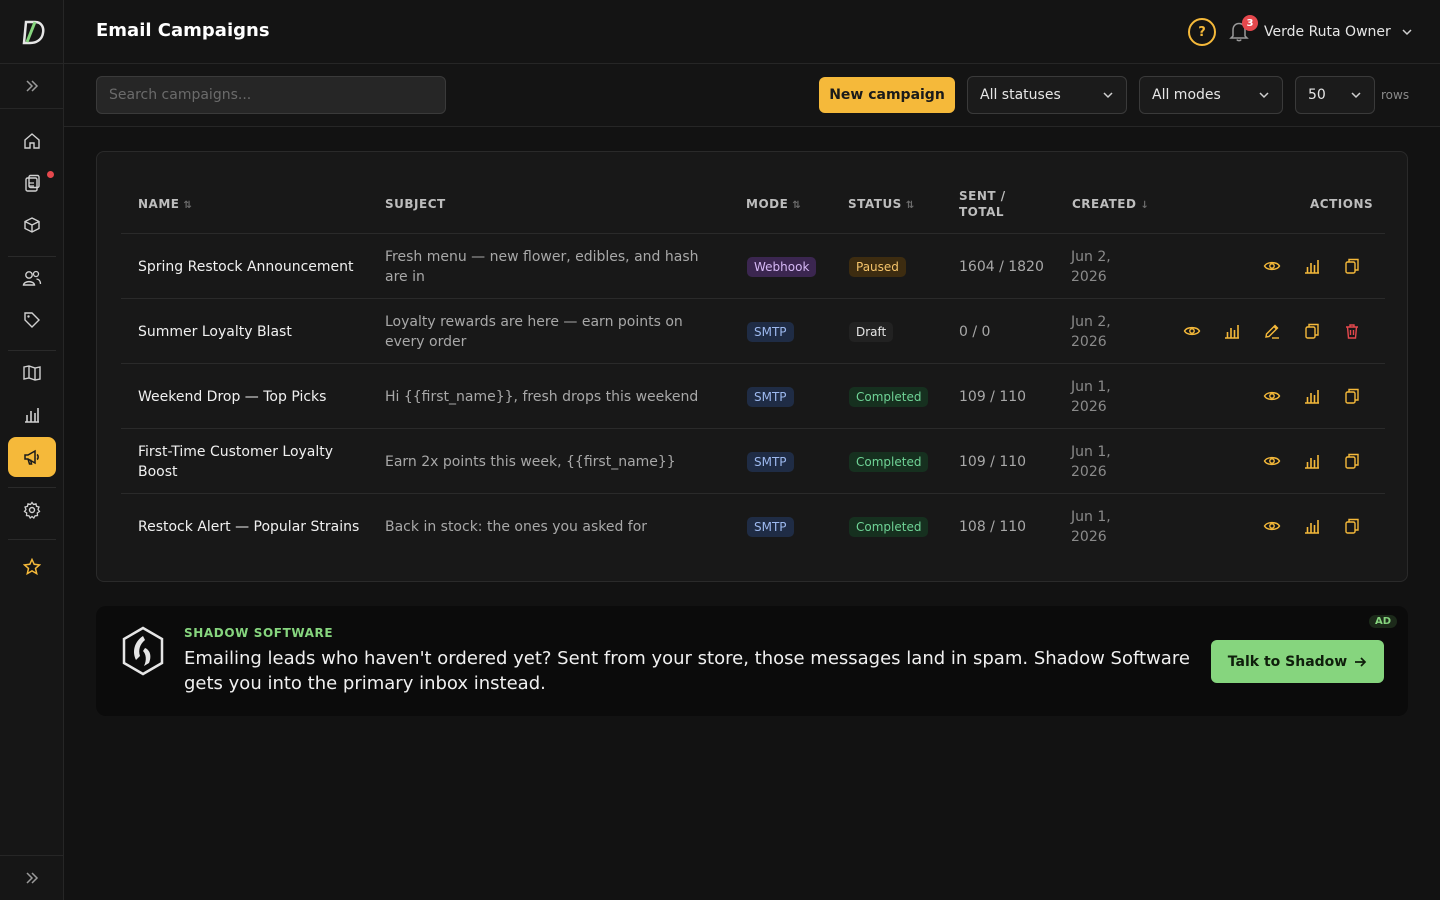 The width and height of the screenshot is (1440, 900). I want to click on sidebar-item-settings, so click(32, 510).